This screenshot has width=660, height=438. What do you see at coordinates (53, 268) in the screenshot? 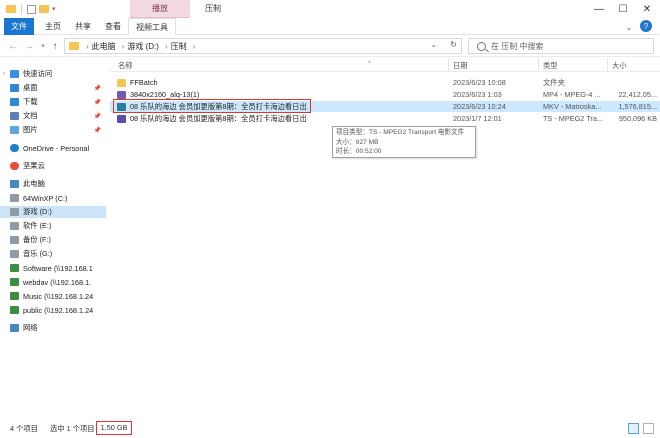
I see `sidebar-item-software-share: Software (\\192.168.1` at bounding box center [53, 268].